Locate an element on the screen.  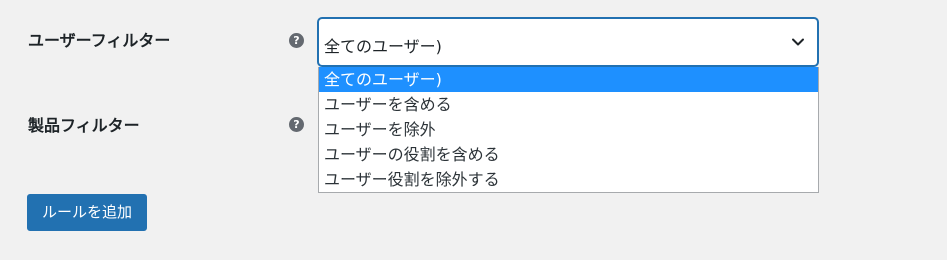
dropdown-option-exclude-user-roles: ユーザー役割を除外する is located at coordinates (568, 179).